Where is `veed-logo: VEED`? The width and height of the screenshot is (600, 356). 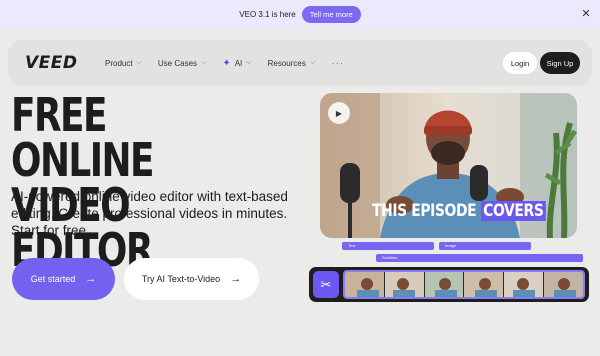
veed-logo: VEED is located at coordinates (51, 63).